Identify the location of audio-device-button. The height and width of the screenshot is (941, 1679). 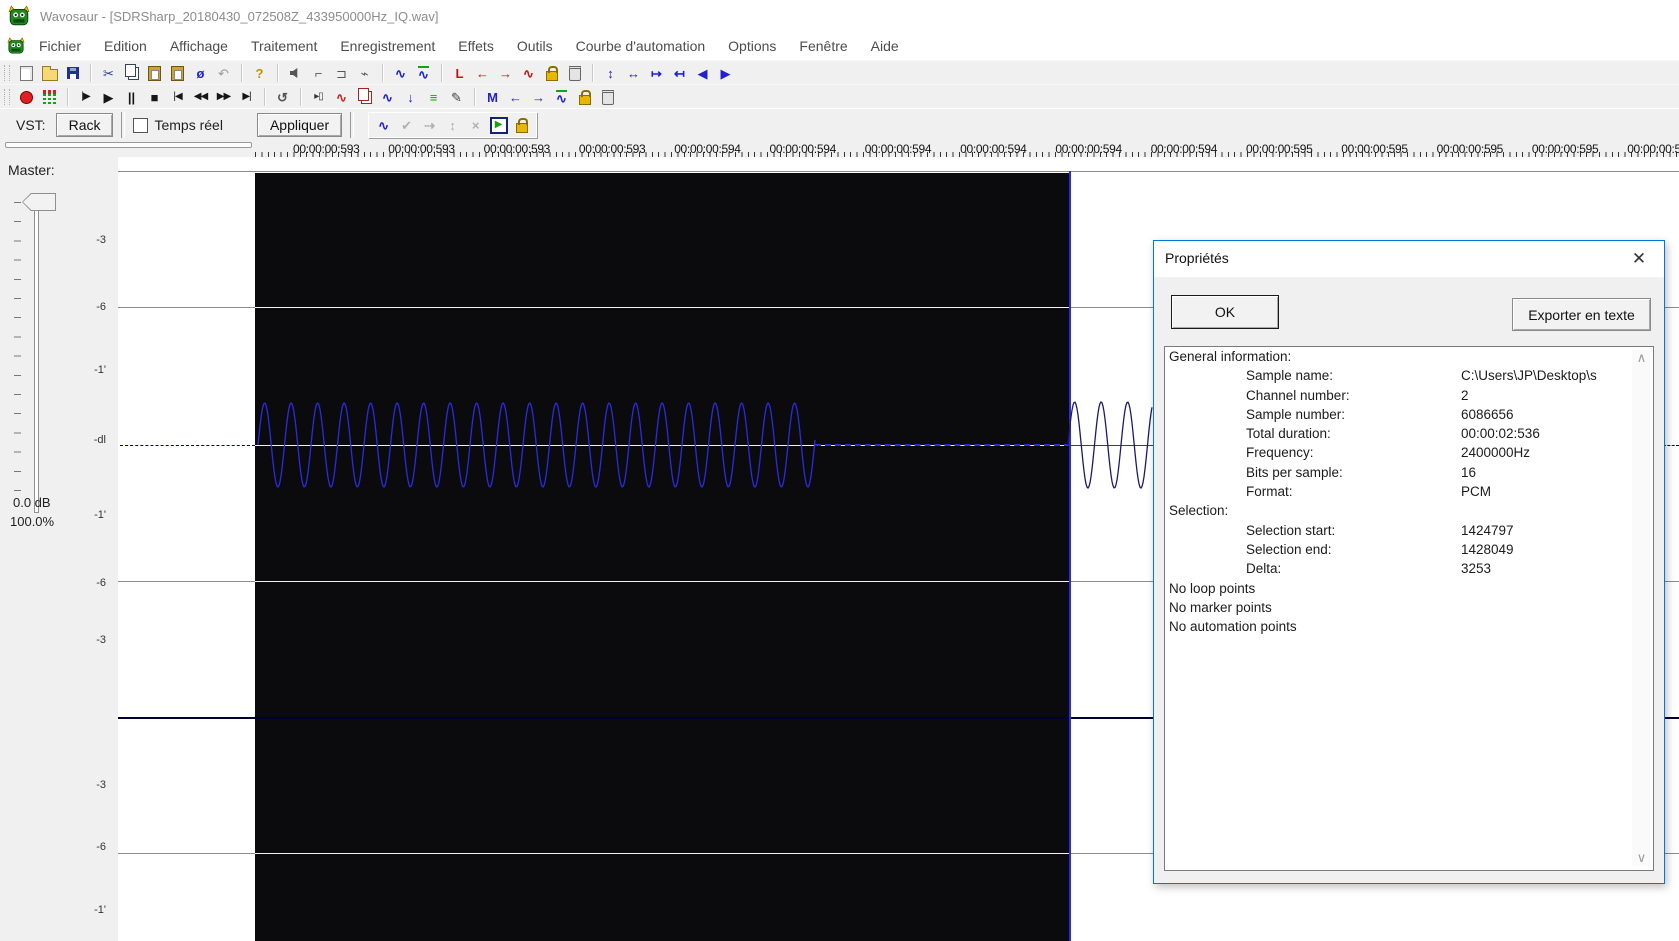
(295, 73).